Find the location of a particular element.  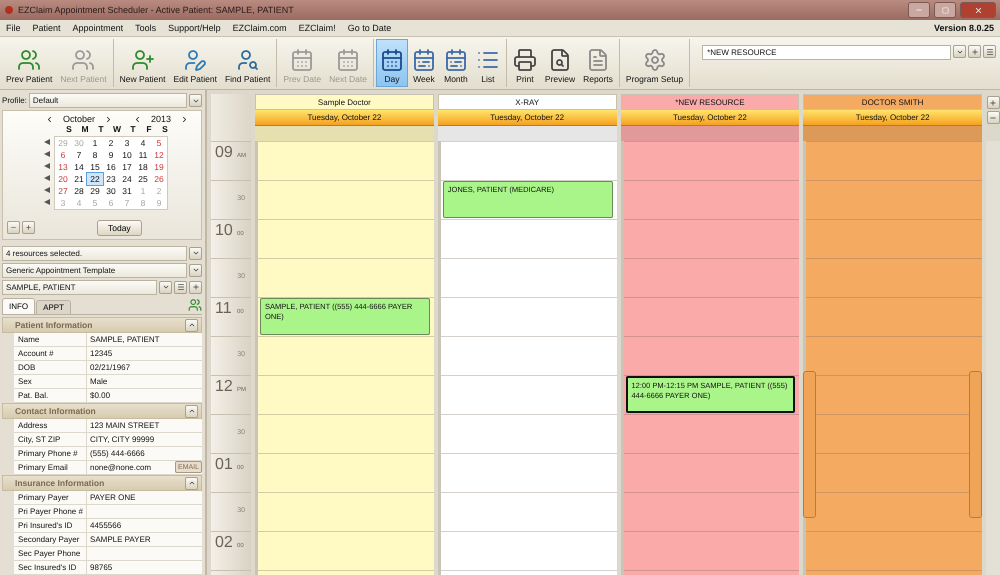

today-button: Today is located at coordinates (119, 228).